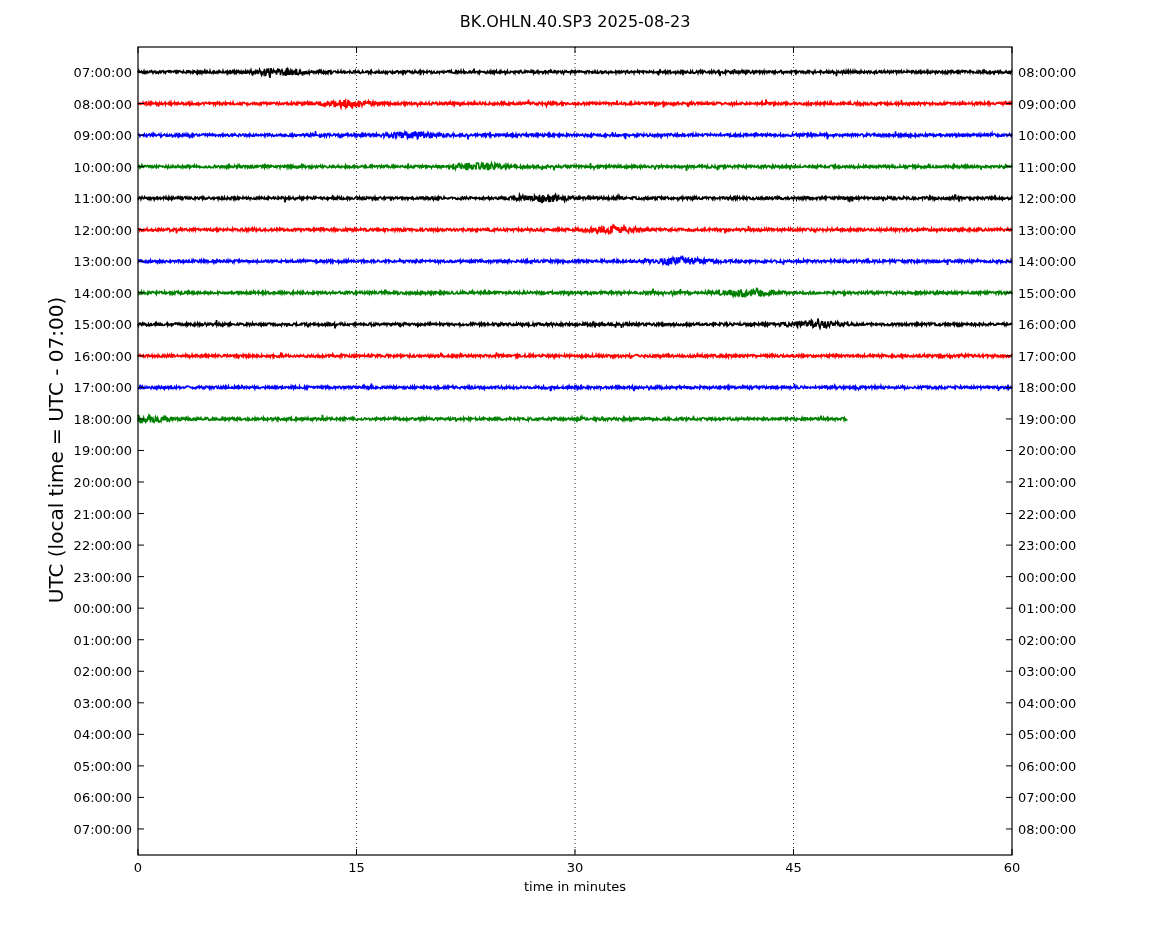  Describe the element at coordinates (575, 867) in the screenshot. I see `minute-label: 30` at that location.